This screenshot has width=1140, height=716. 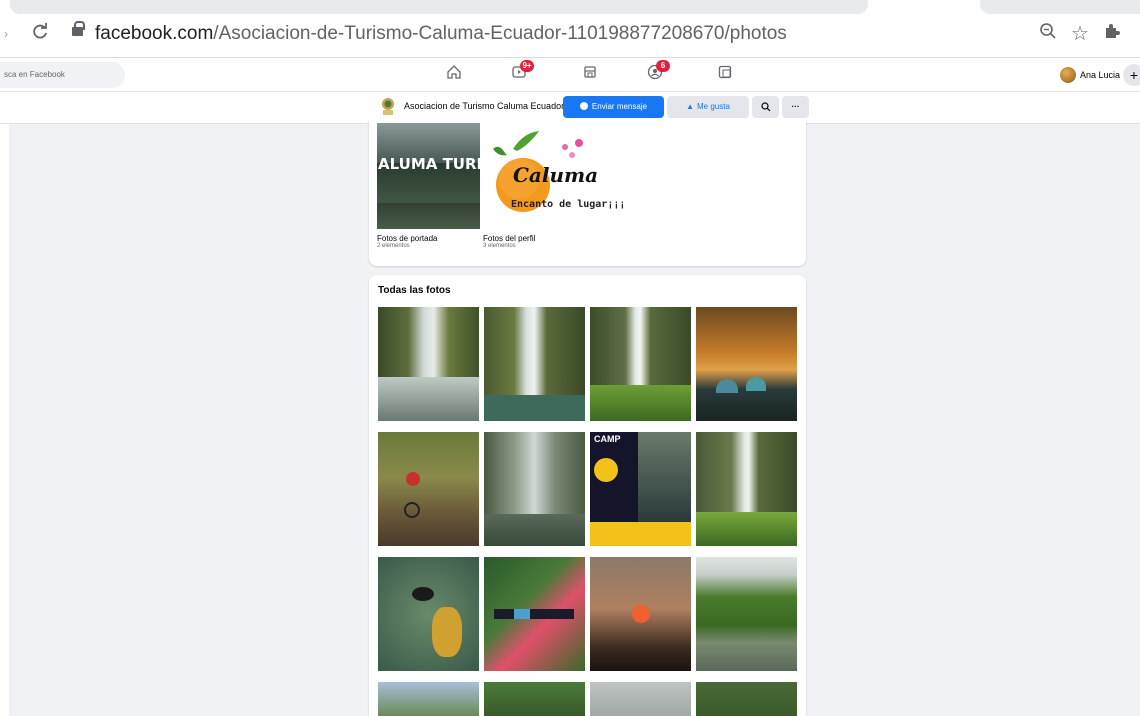 I want to click on section-title: Todas las fotos, so click(x=414, y=290).